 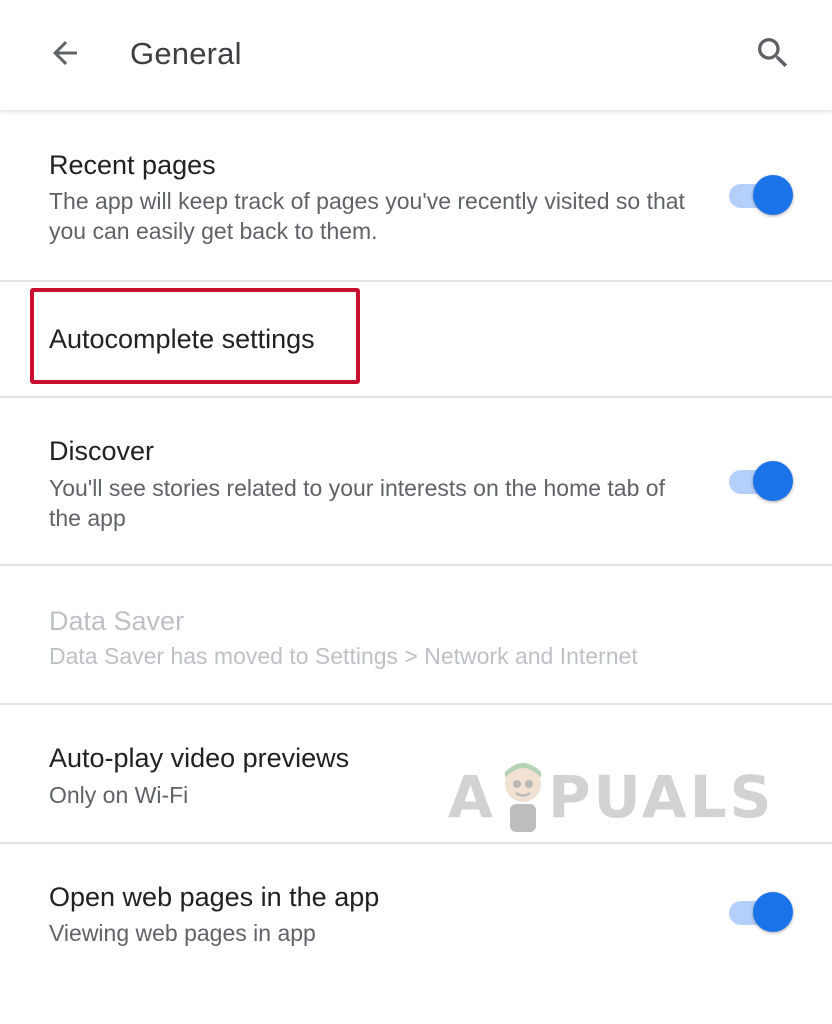 What do you see at coordinates (214, 897) in the screenshot?
I see `setting-title: Open web pages in the app` at bounding box center [214, 897].